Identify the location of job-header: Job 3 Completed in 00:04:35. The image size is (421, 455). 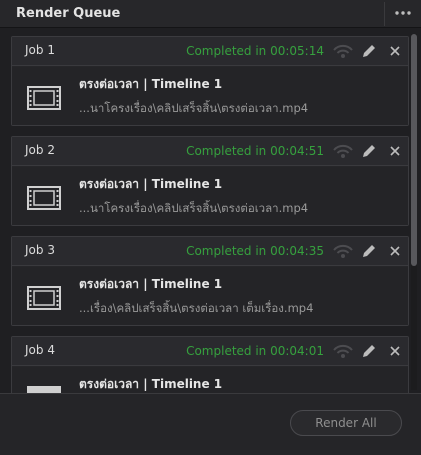
(210, 251).